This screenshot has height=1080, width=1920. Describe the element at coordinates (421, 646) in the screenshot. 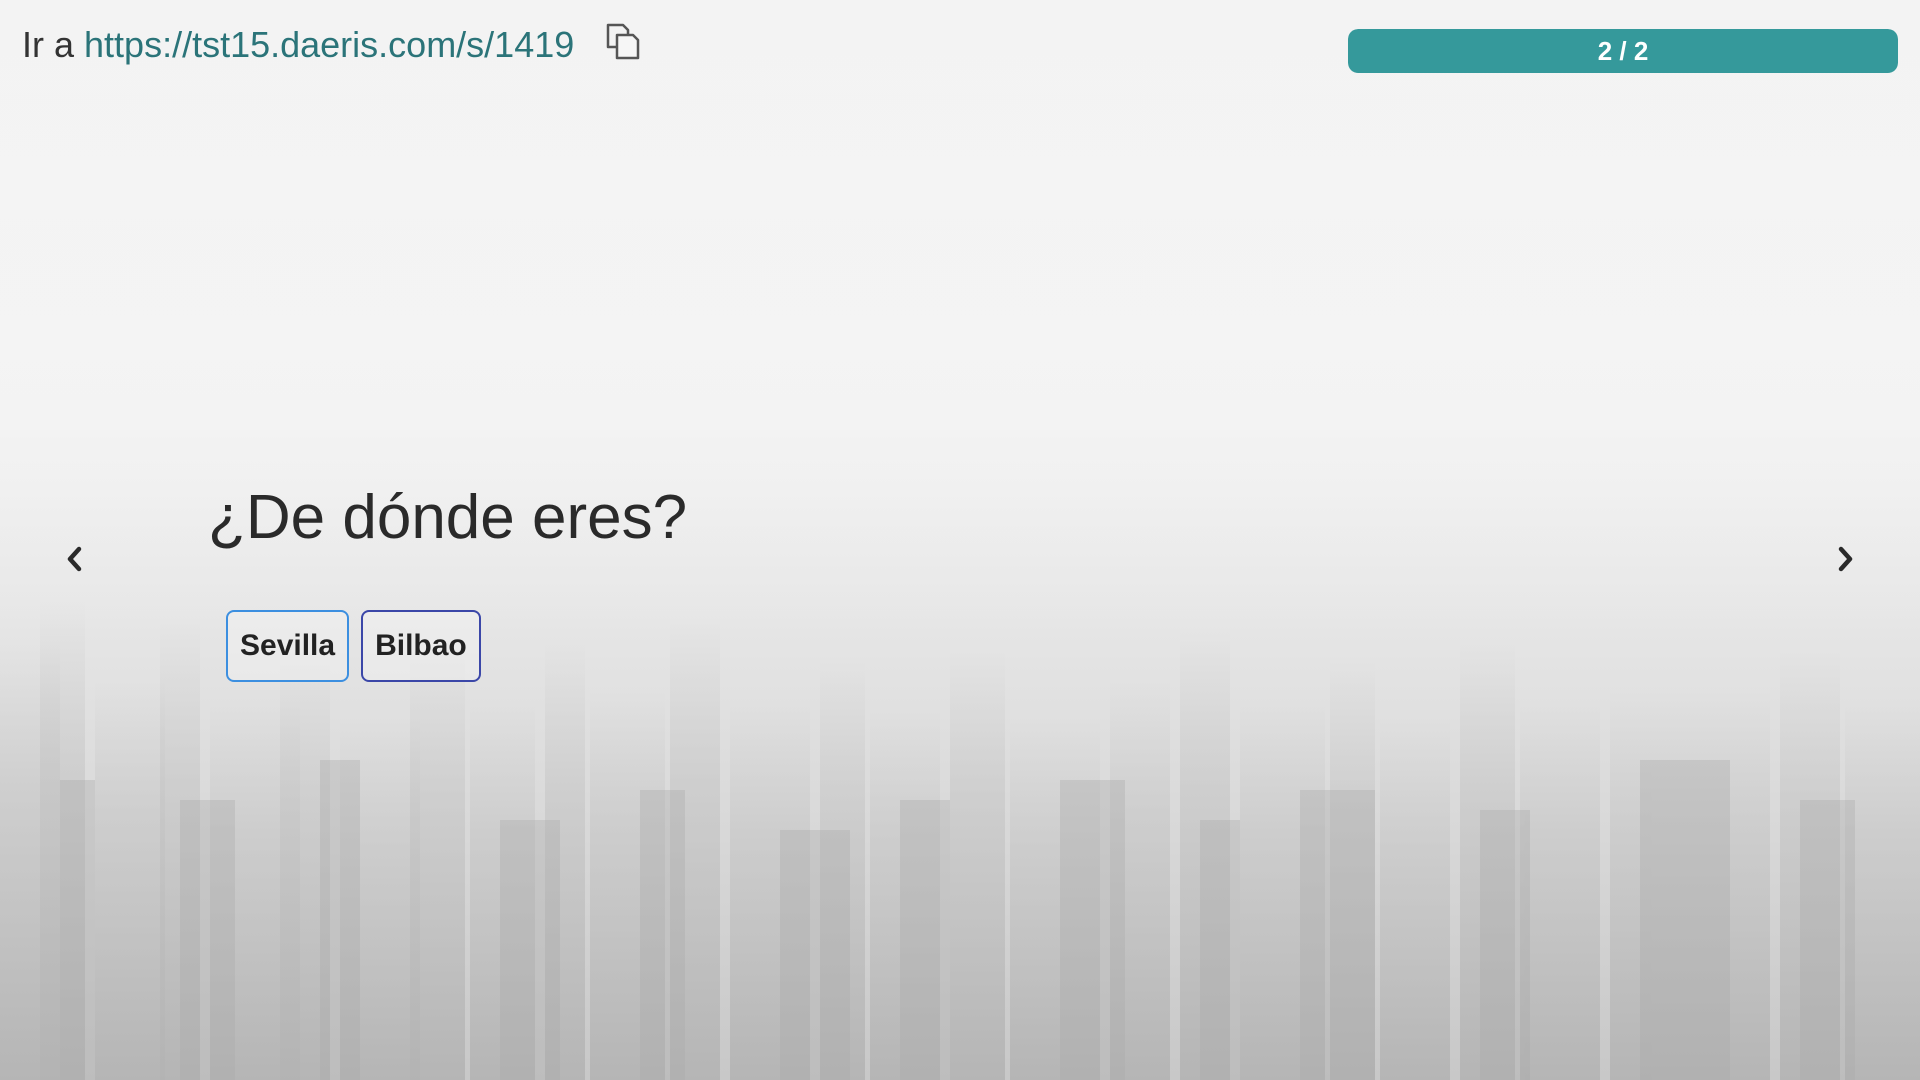

I see `option-bilbao-button: Bilbao` at that location.